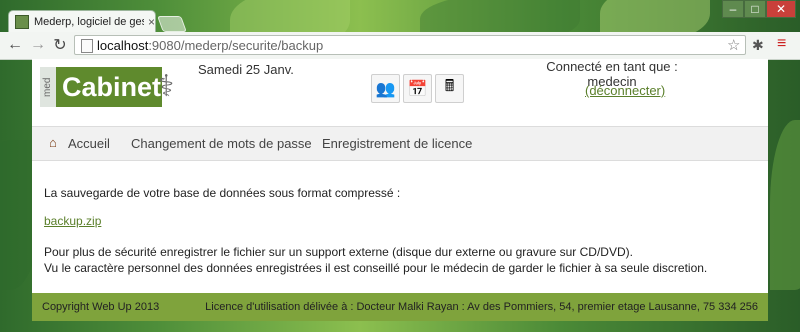  Describe the element at coordinates (785, 205) in the screenshot. I see `decorative-leaf` at that location.